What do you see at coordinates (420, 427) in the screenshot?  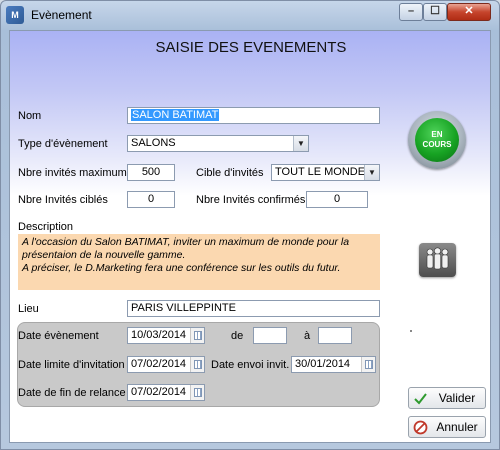 I see `cancel-icon` at bounding box center [420, 427].